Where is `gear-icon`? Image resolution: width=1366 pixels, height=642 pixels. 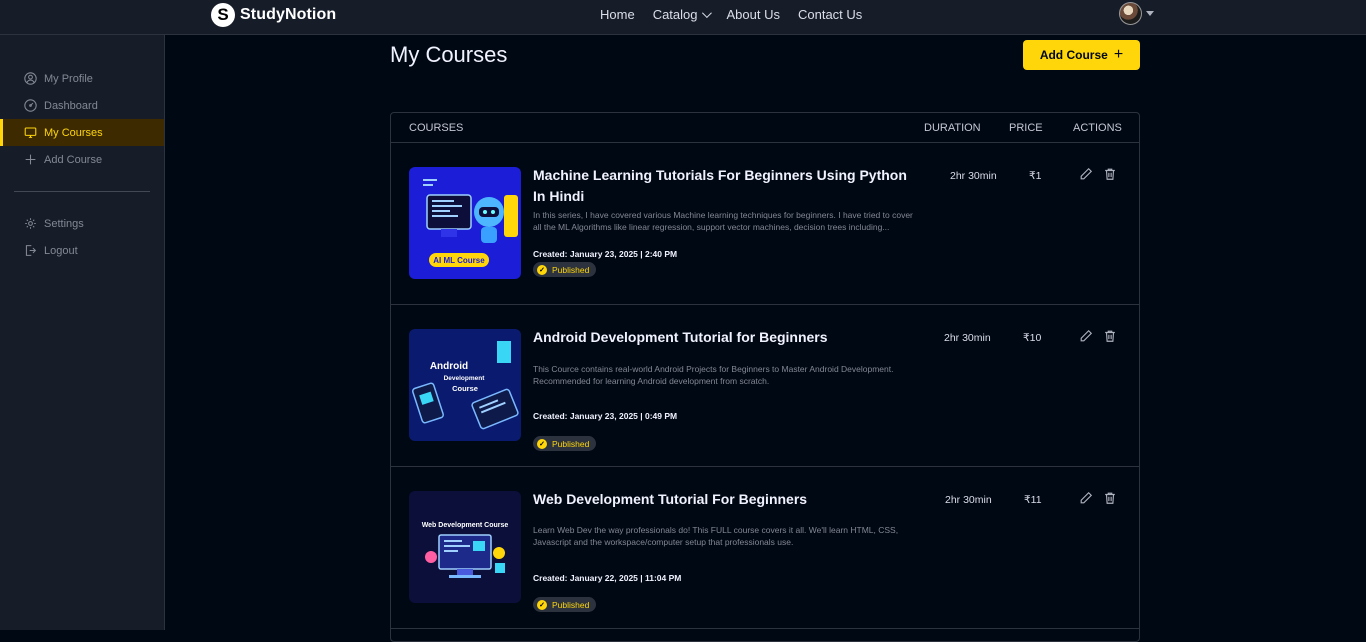
gear-icon is located at coordinates (30, 223).